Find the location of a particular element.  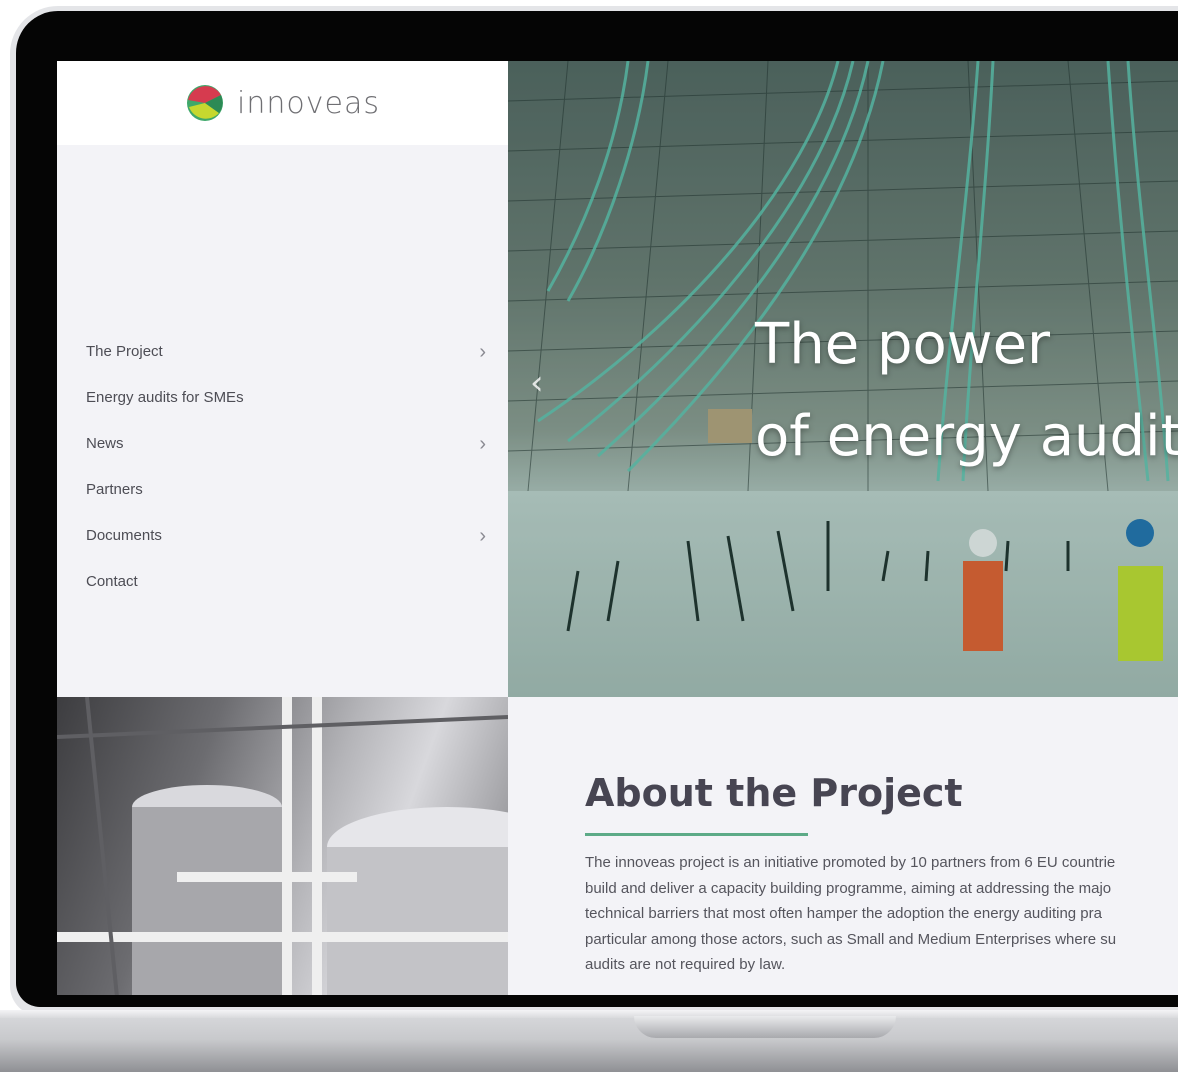

nav-item-partners: Partners is located at coordinates (282, 490).